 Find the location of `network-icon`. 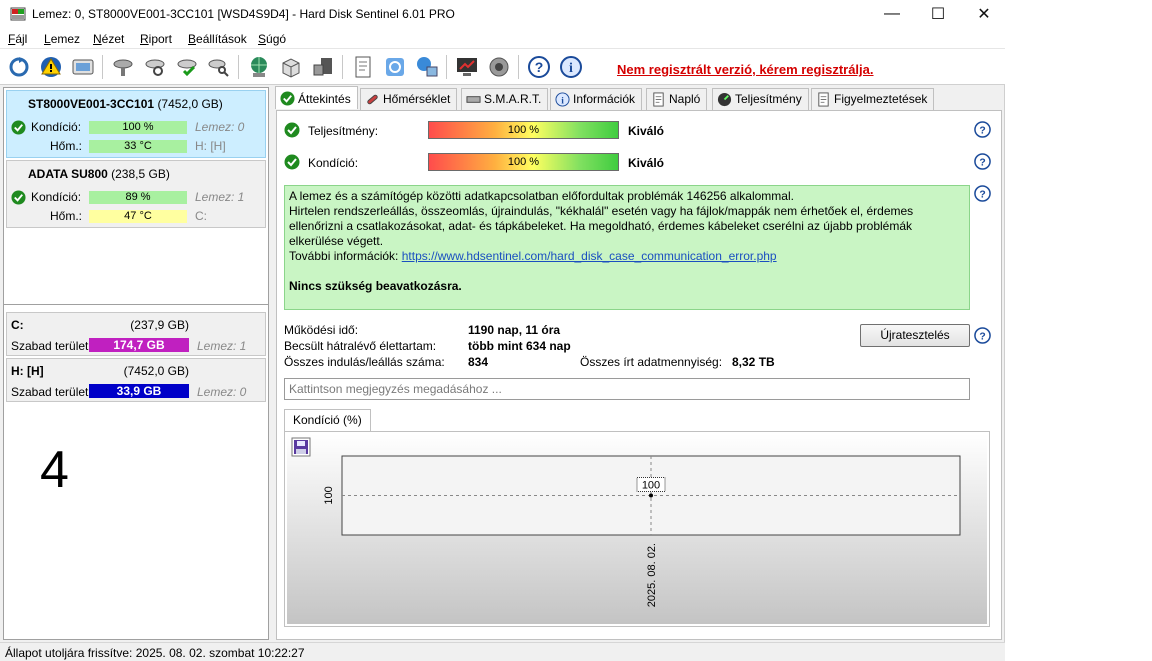

network-icon is located at coordinates (323, 67).